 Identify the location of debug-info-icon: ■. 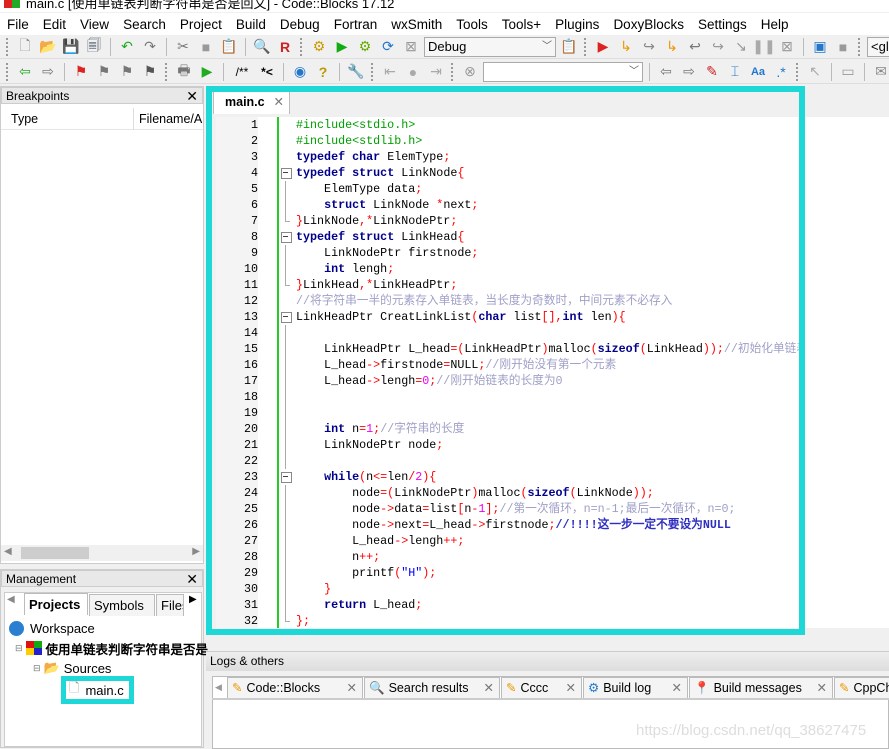
(843, 47).